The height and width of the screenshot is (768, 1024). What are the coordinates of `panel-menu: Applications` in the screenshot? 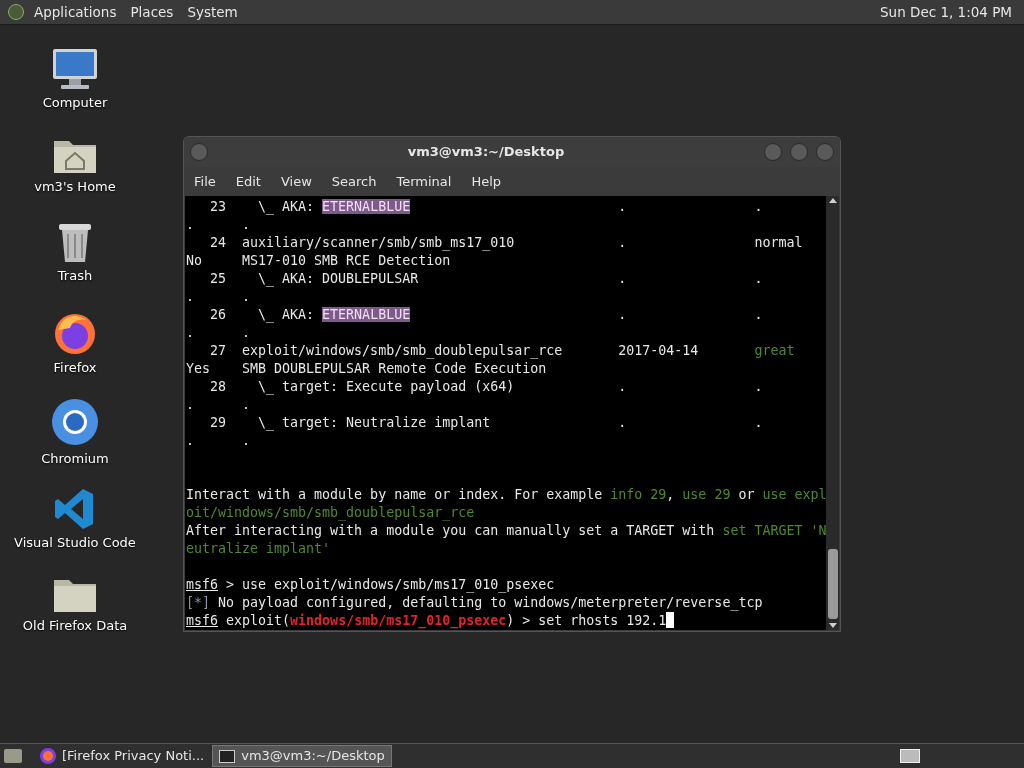 It's located at (75, 12).